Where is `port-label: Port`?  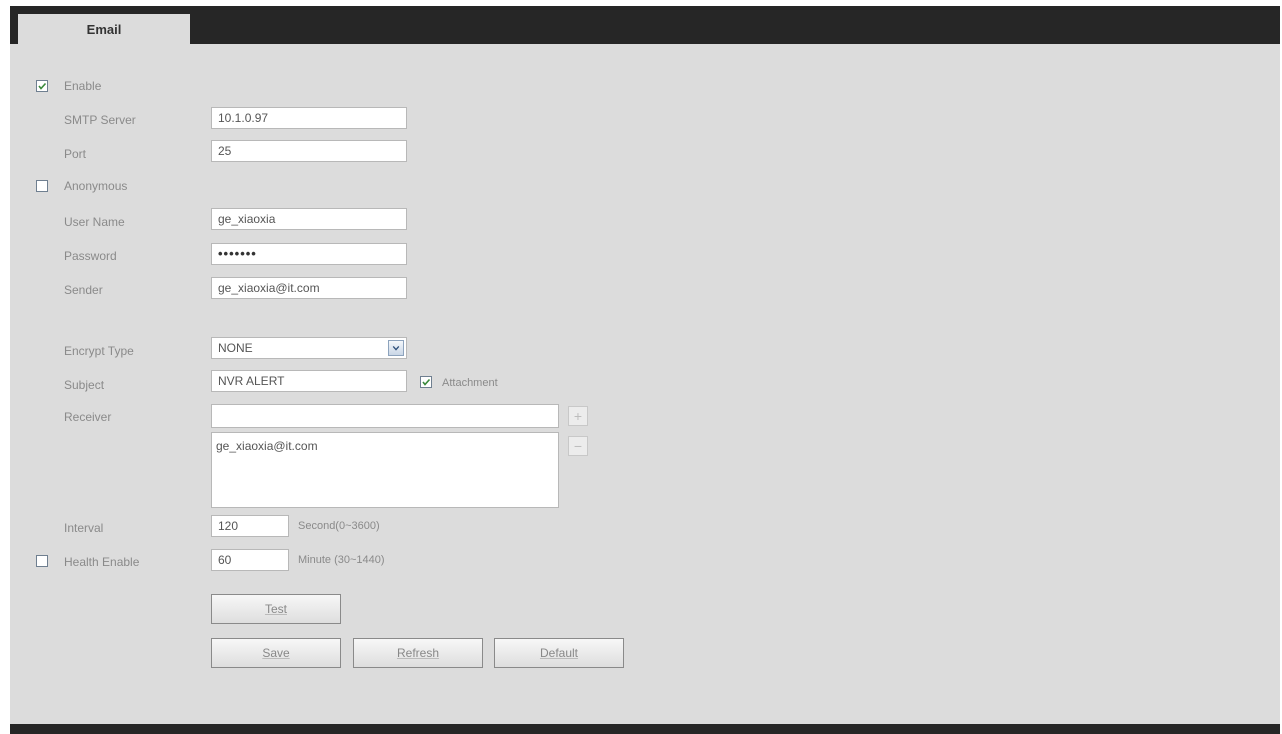 port-label: Port is located at coordinates (75, 154).